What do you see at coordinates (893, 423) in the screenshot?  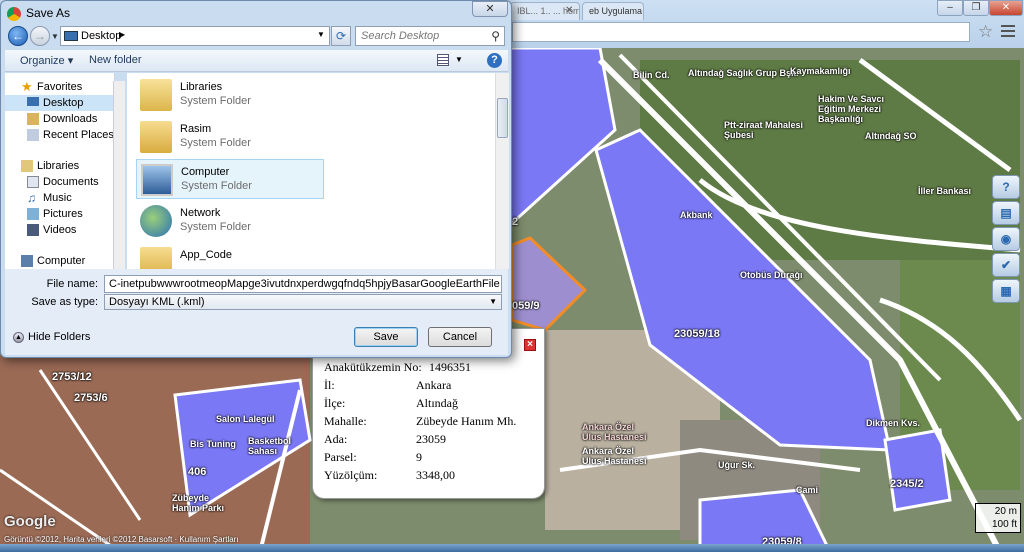 I see `street-label: Dikmen Kvs.` at bounding box center [893, 423].